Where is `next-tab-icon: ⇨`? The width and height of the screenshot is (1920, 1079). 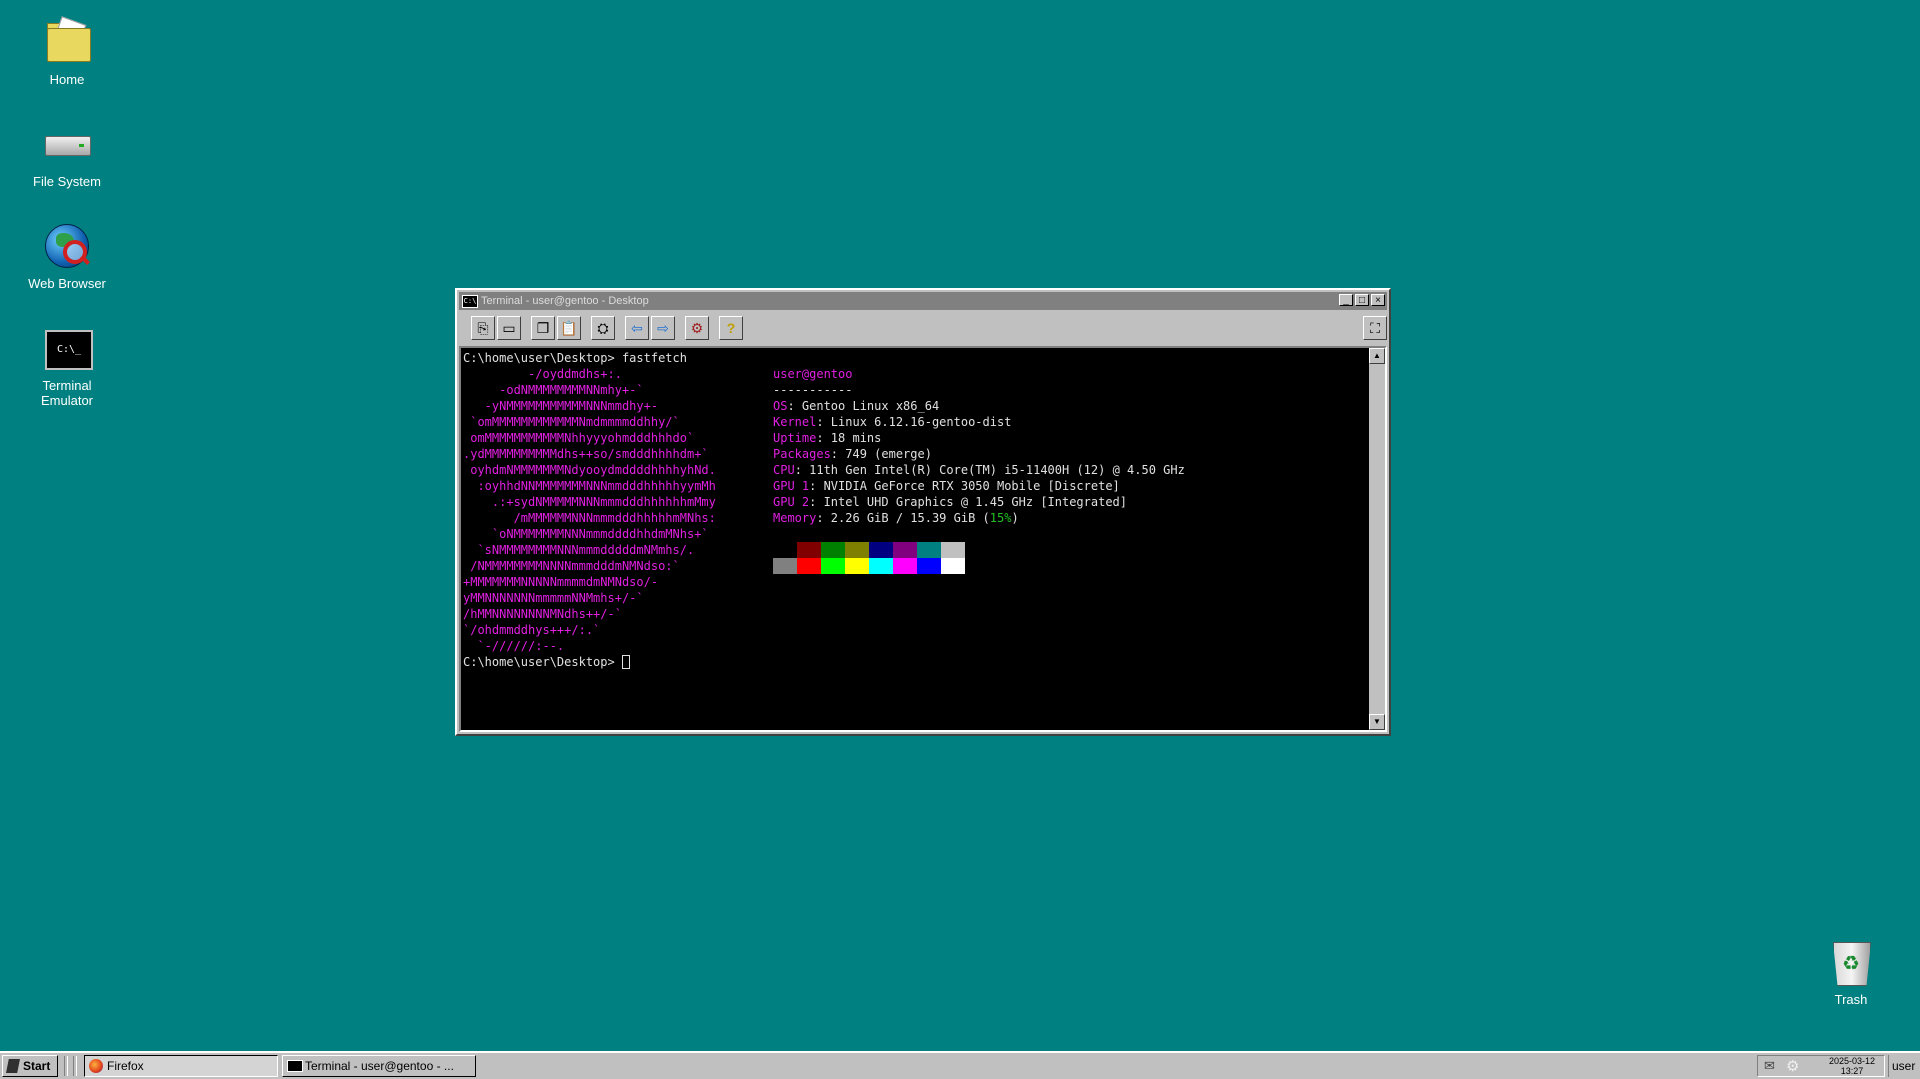 next-tab-icon: ⇨ is located at coordinates (663, 328).